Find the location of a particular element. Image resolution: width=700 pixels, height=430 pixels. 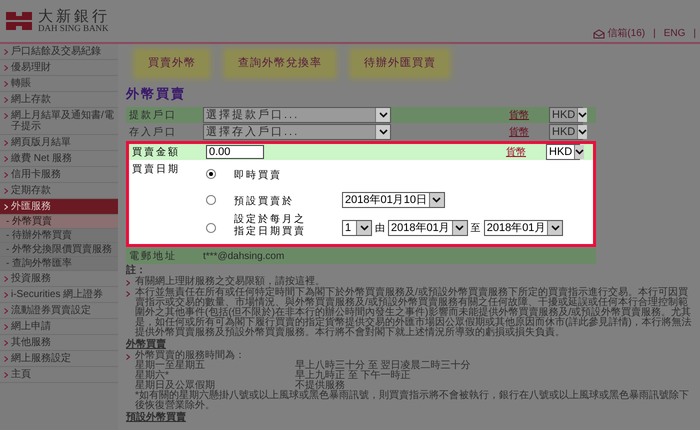

option-label: 預設買賣於 is located at coordinates (264, 202).